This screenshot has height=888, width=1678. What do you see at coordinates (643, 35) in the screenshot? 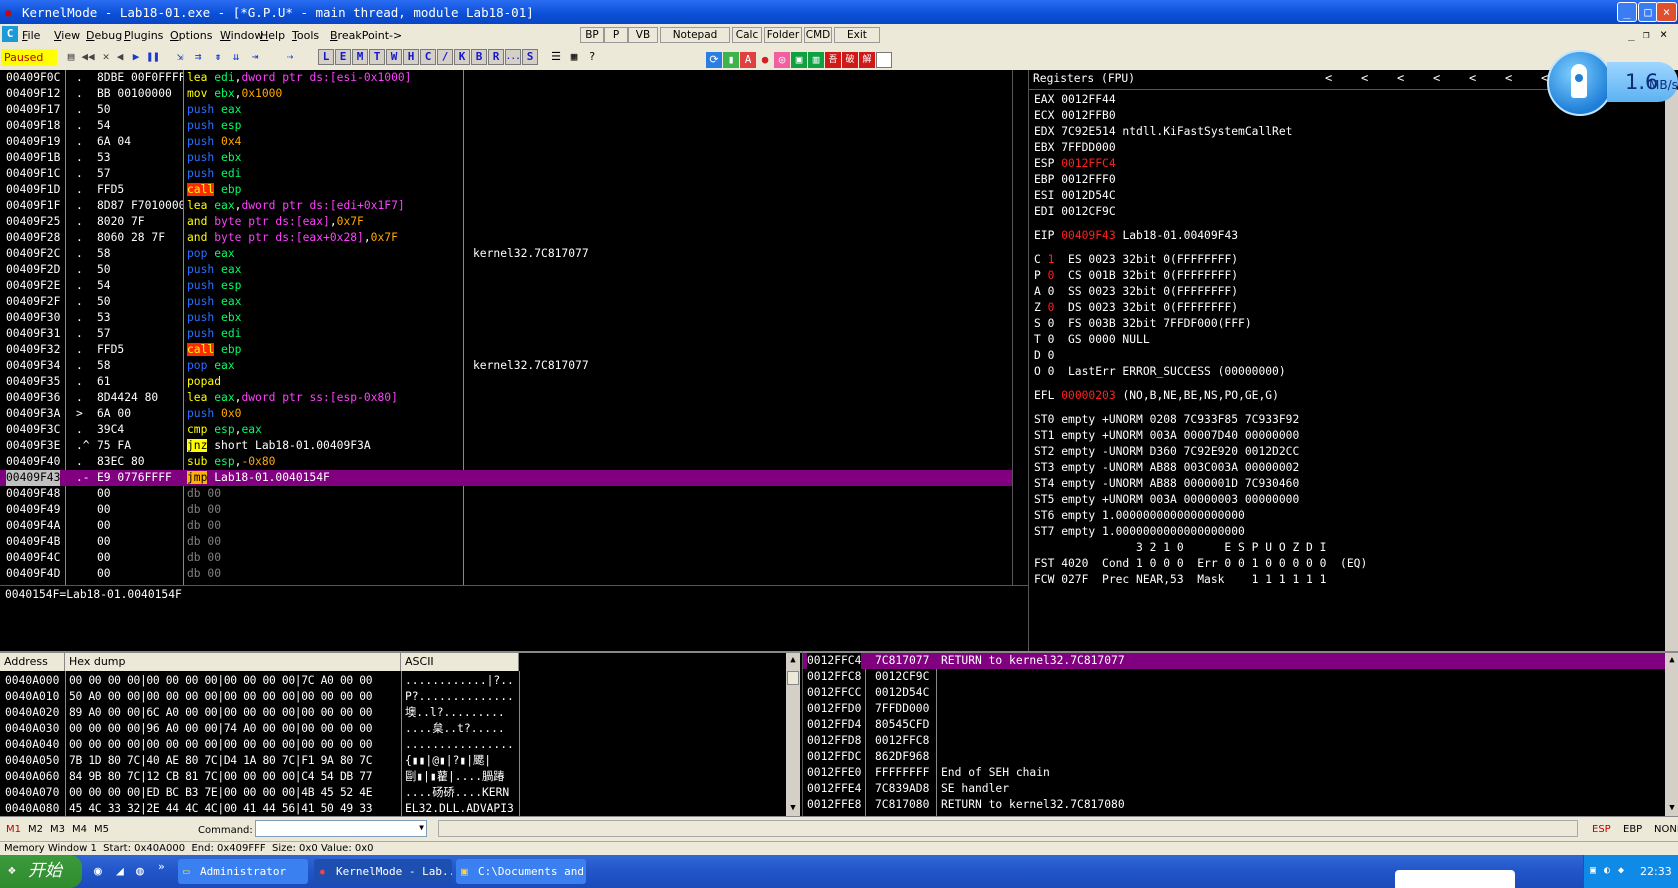
I see `quick-button-vb: VB` at bounding box center [643, 35].